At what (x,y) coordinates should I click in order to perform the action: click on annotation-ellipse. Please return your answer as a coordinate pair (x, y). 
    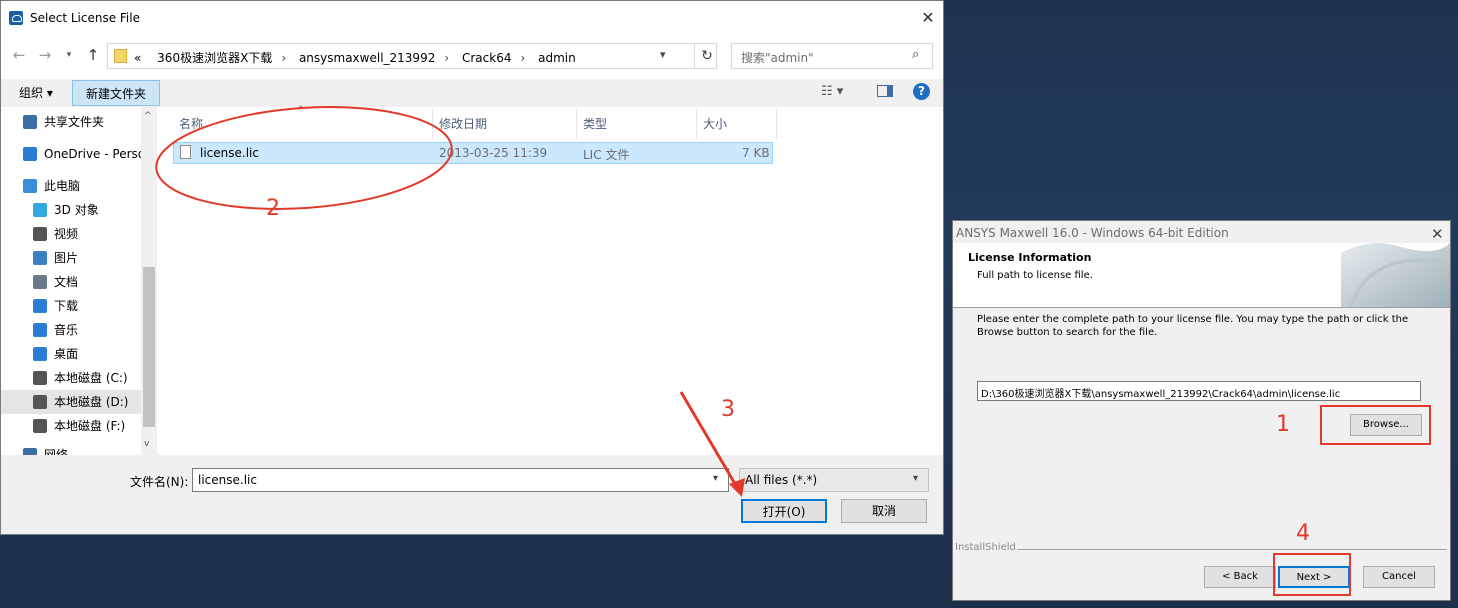
    Looking at the image, I should click on (304, 158).